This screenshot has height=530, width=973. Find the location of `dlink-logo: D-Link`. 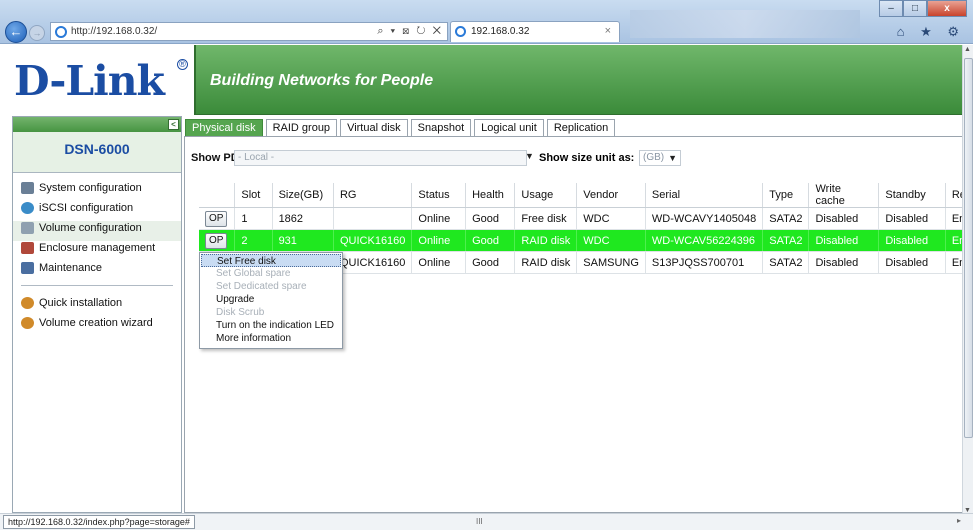

dlink-logo: D-Link is located at coordinates (89, 81).